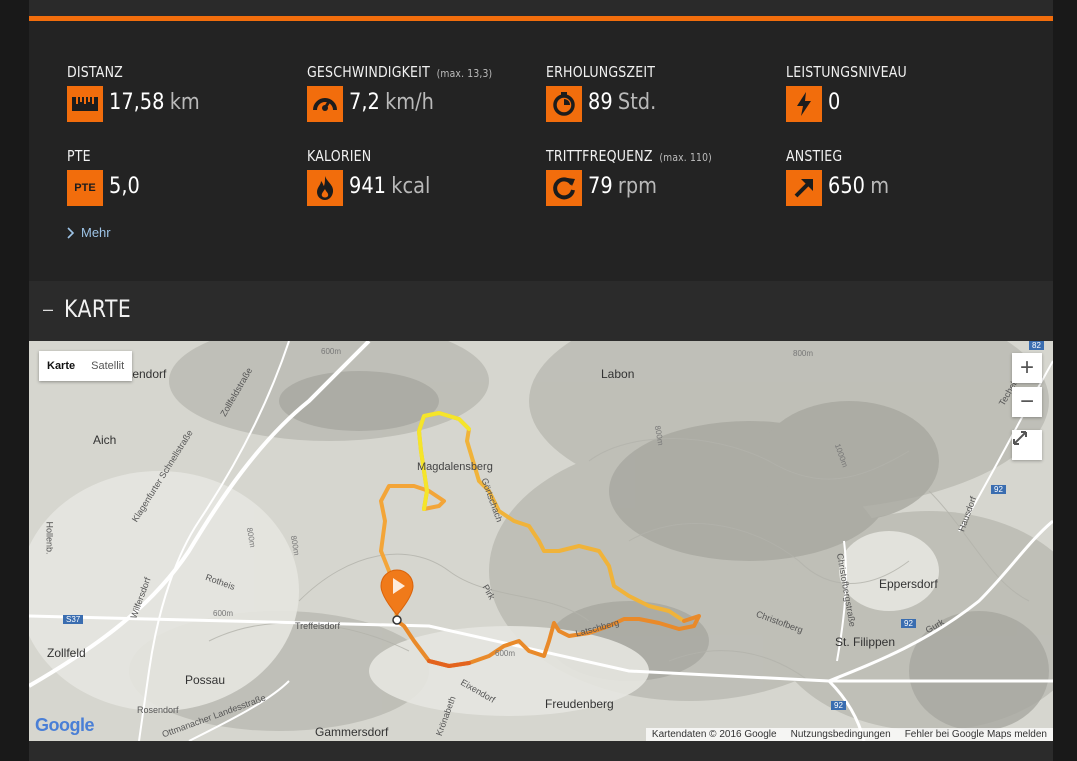 The width and height of the screenshot is (1077, 761). Describe the element at coordinates (205, 680) in the screenshot. I see `map-label-possau: Possau` at that location.